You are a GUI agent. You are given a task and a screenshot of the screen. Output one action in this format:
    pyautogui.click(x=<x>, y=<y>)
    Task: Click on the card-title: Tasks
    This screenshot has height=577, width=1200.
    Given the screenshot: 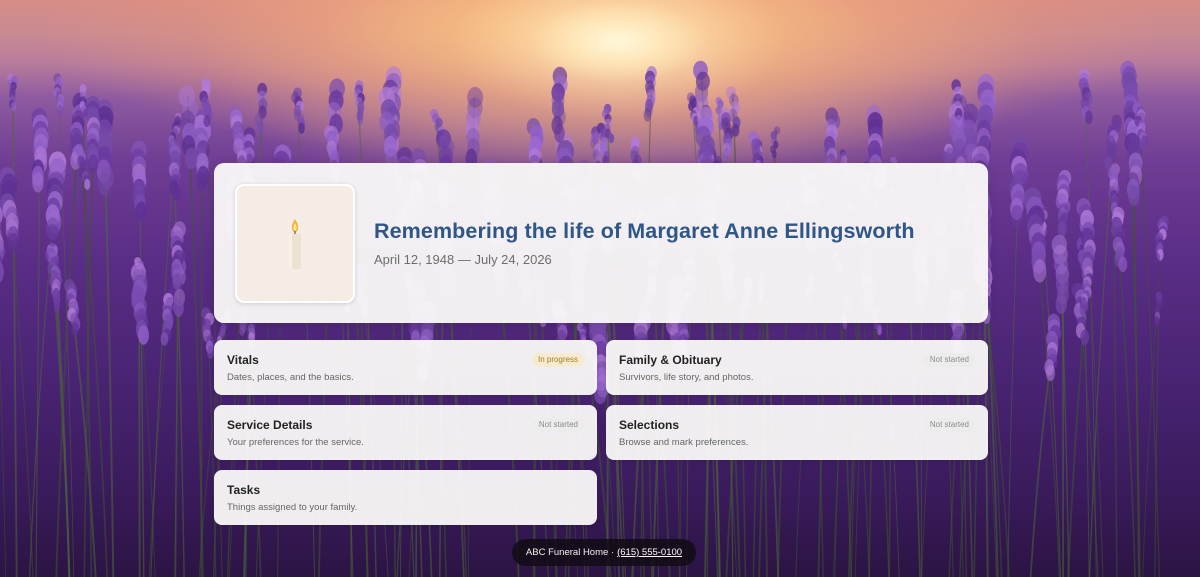 What is the action you would take?
    pyautogui.click(x=244, y=490)
    